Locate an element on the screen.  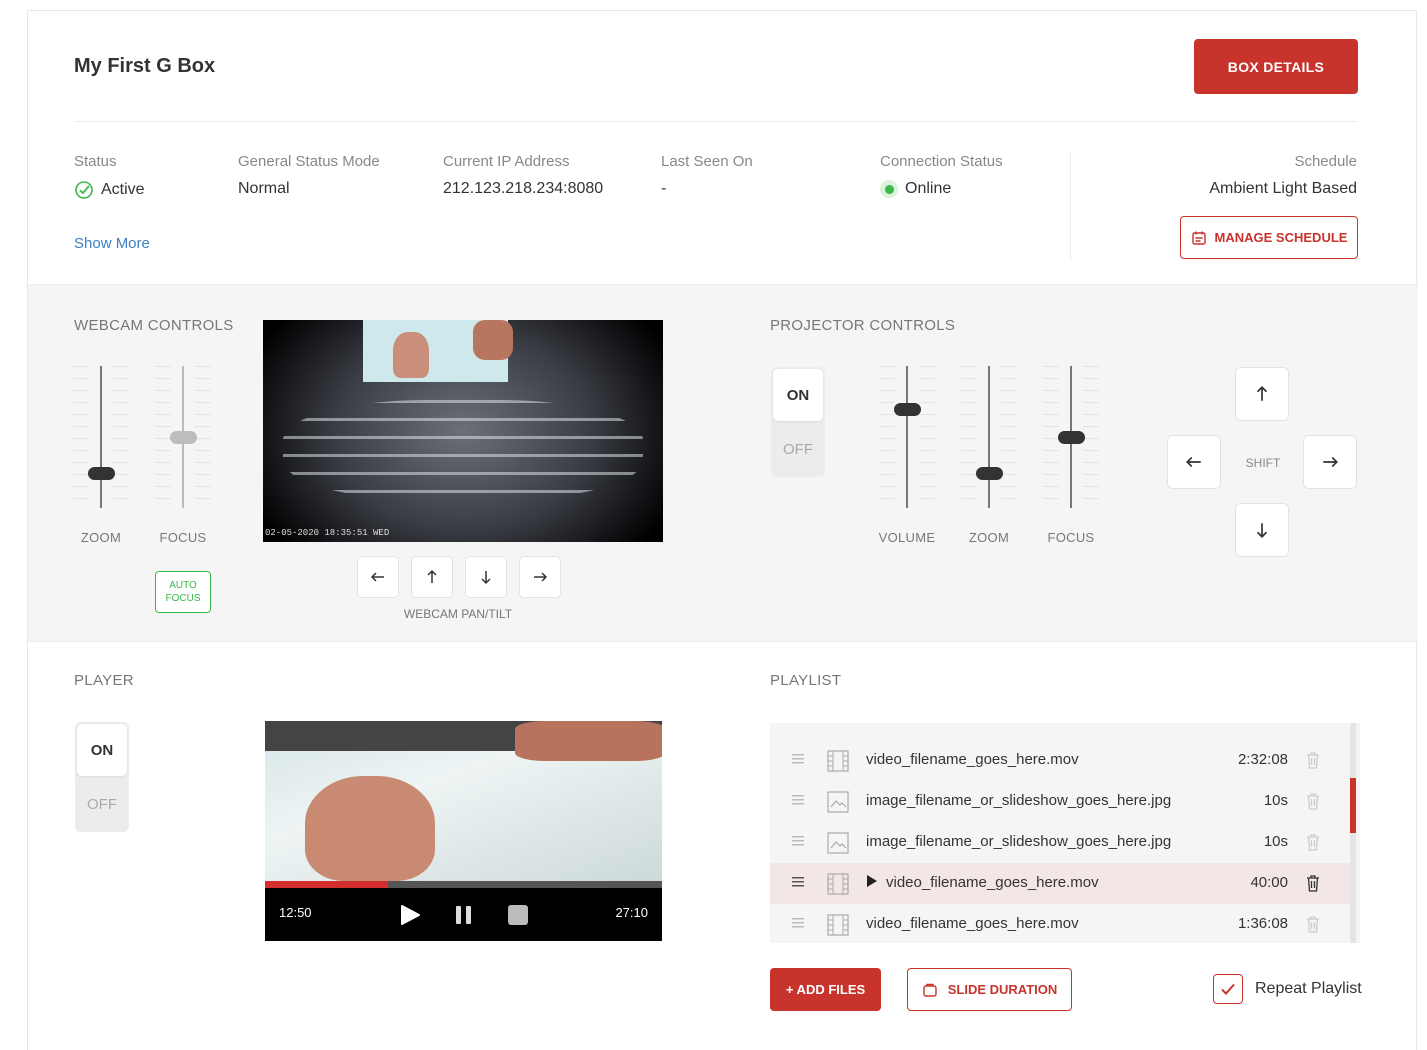
video-file-icon is located at coordinates (838, 925).